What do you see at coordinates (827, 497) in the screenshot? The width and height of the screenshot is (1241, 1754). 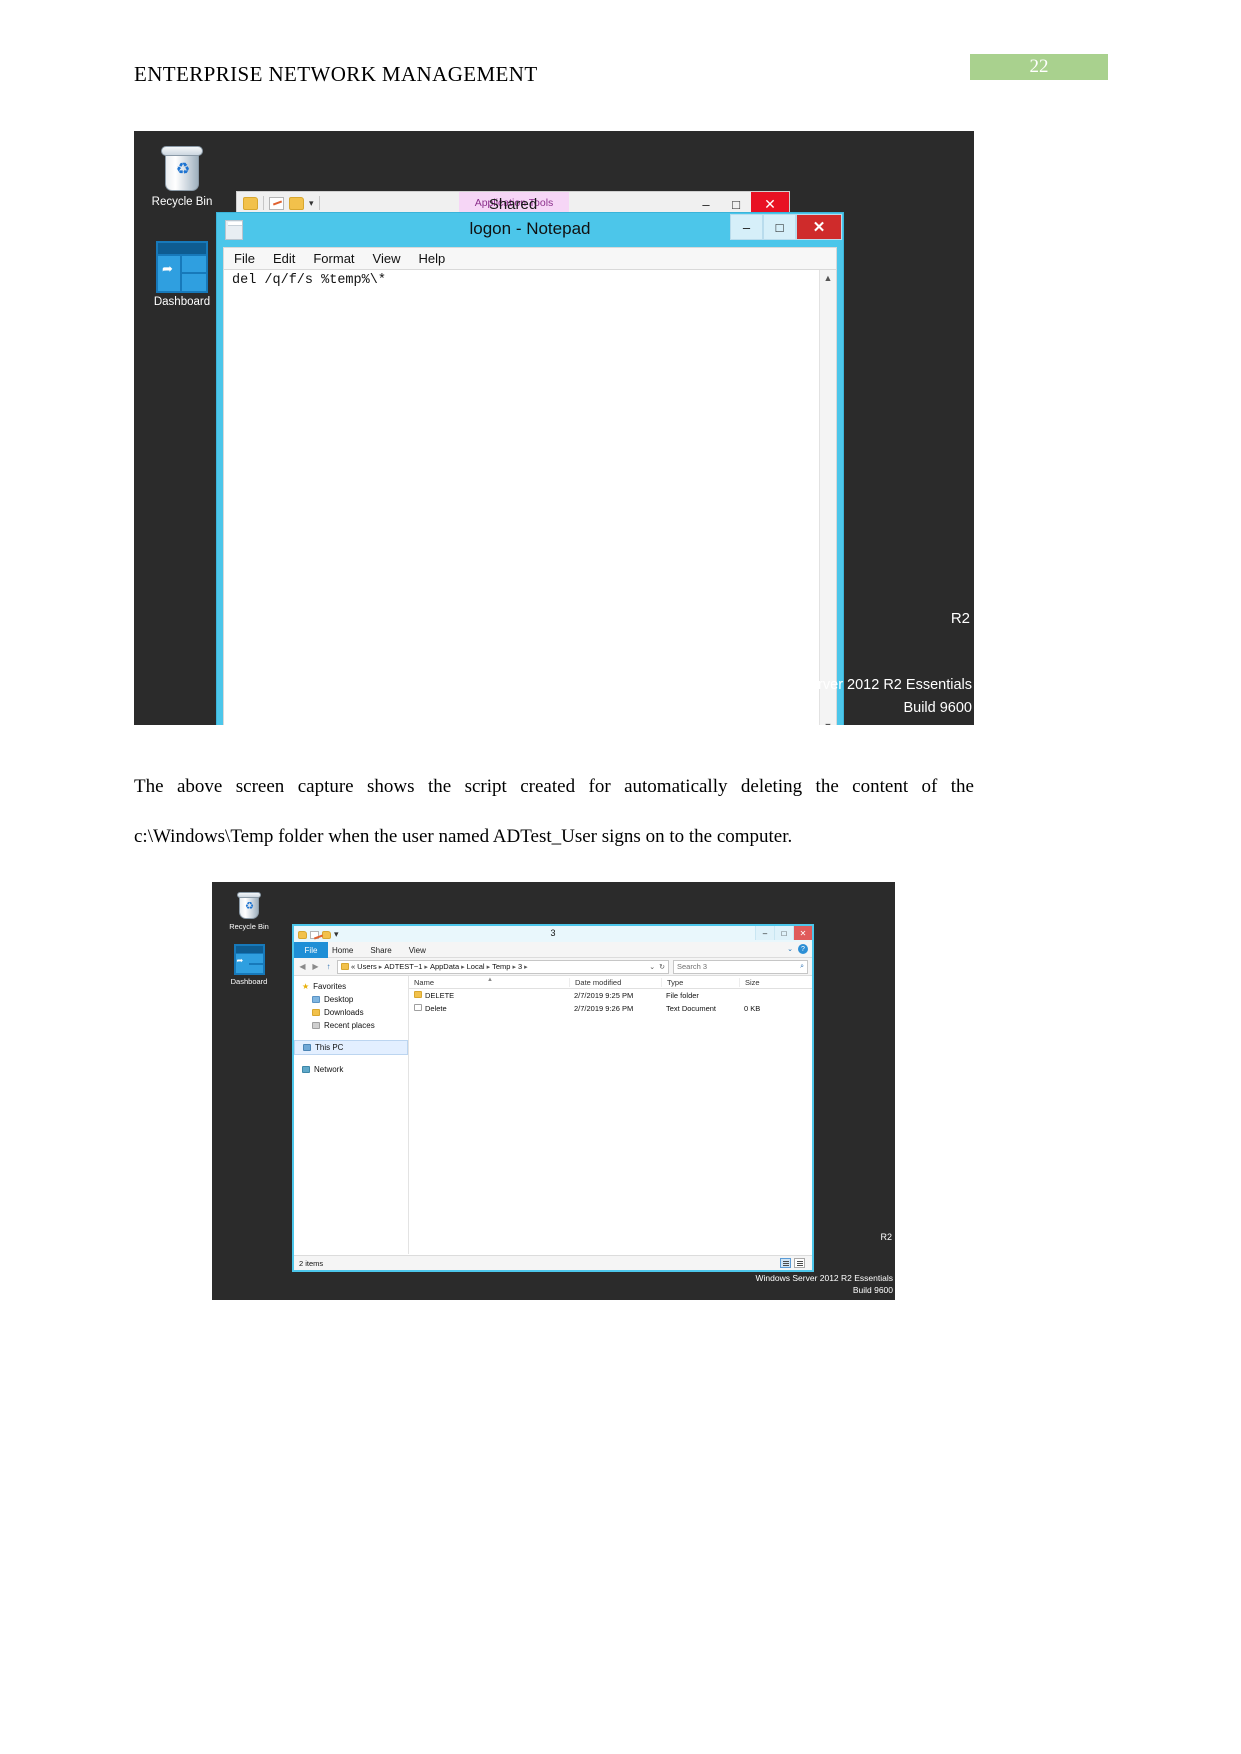 I see `vertical-scrollbar: ▲ ▼` at bounding box center [827, 497].